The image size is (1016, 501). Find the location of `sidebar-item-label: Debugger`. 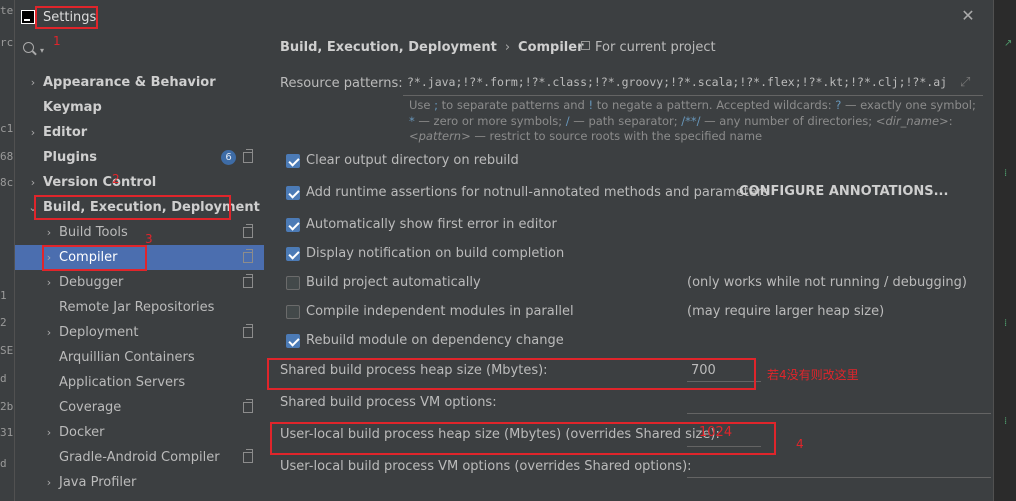

sidebar-item-label: Debugger is located at coordinates (91, 282).